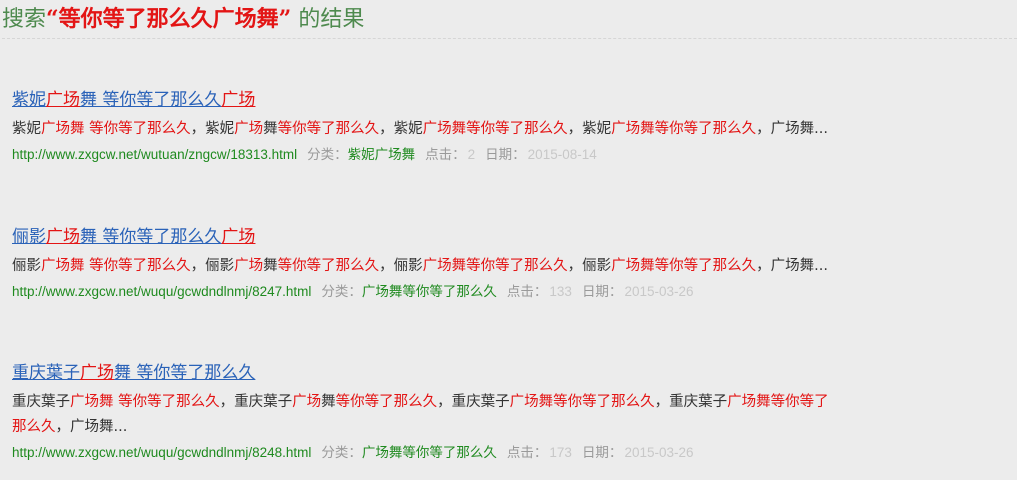 The height and width of the screenshot is (480, 1017). I want to click on heading-suffix: 的结果, so click(328, 19).